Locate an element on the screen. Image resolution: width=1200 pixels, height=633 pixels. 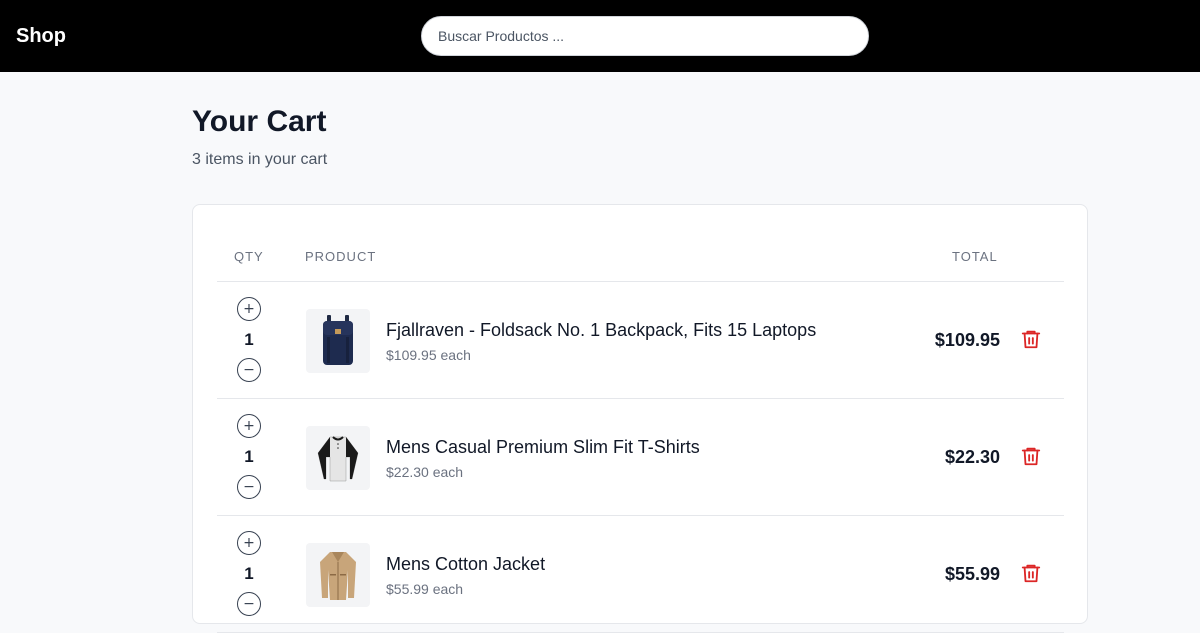
line-total: $55.99 is located at coordinates (972, 574).